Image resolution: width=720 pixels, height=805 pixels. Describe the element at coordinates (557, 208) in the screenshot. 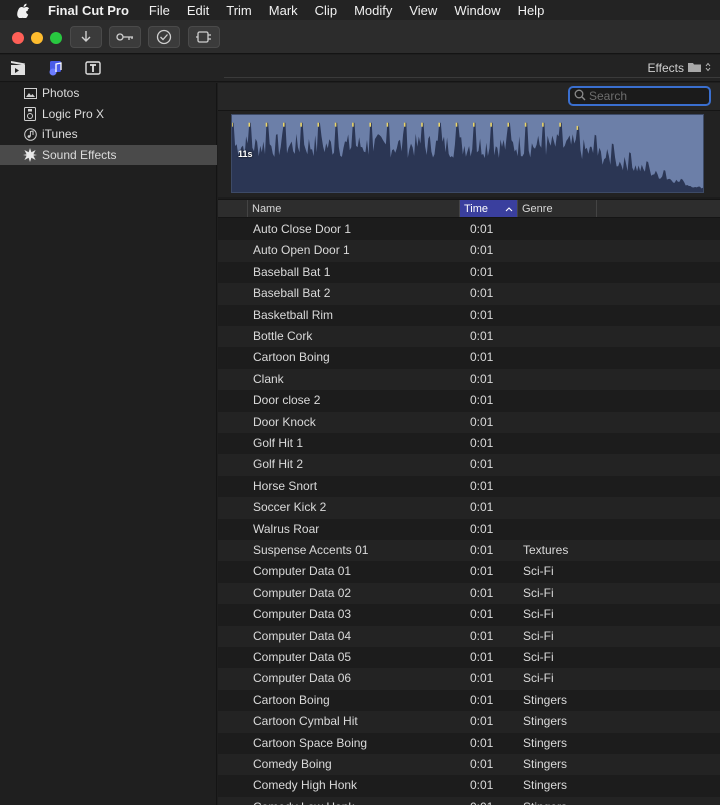

I see `column-header-genre: Genre` at that location.